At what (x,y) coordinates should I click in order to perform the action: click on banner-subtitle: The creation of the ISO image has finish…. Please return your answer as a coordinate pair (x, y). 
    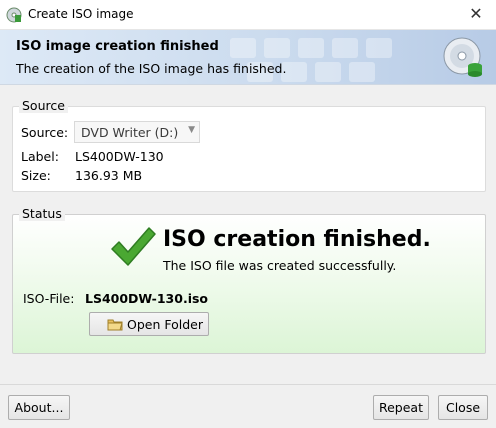
    Looking at the image, I should click on (151, 68).